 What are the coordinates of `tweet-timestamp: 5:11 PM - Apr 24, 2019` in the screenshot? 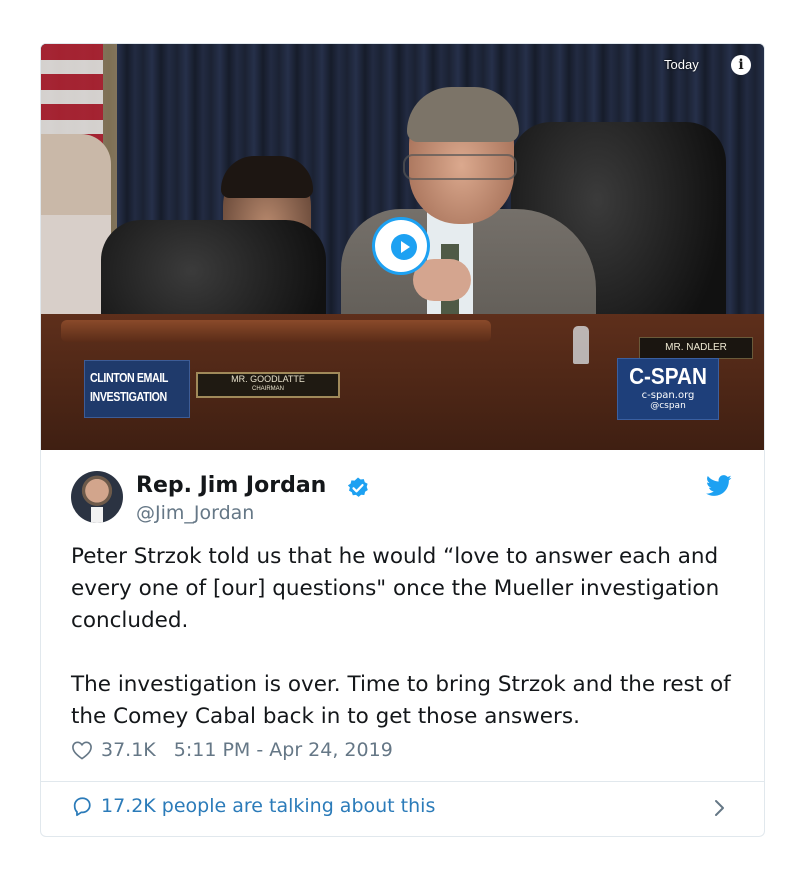 It's located at (283, 750).